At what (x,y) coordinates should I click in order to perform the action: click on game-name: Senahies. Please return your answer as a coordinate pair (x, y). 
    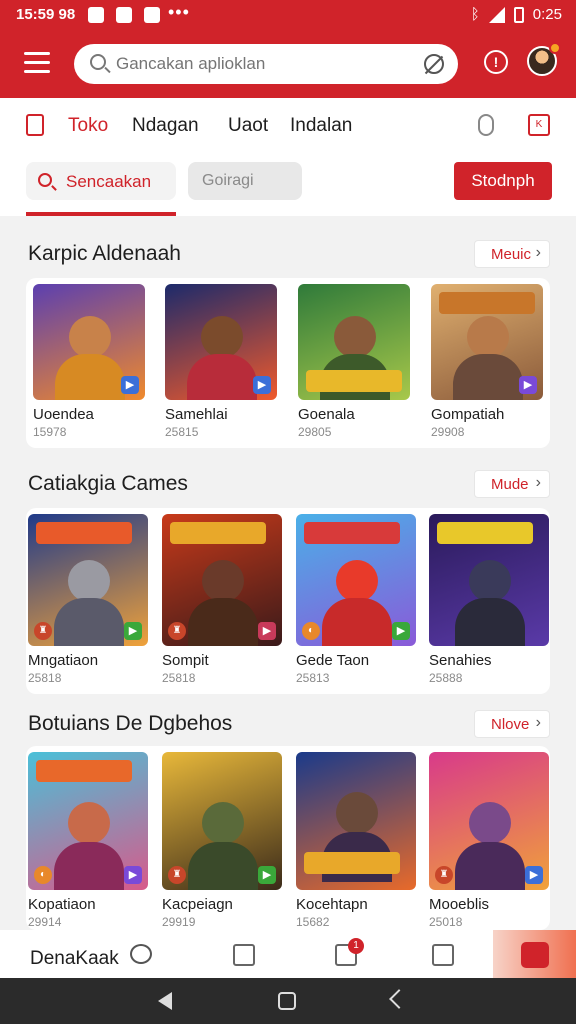
    Looking at the image, I should click on (460, 660).